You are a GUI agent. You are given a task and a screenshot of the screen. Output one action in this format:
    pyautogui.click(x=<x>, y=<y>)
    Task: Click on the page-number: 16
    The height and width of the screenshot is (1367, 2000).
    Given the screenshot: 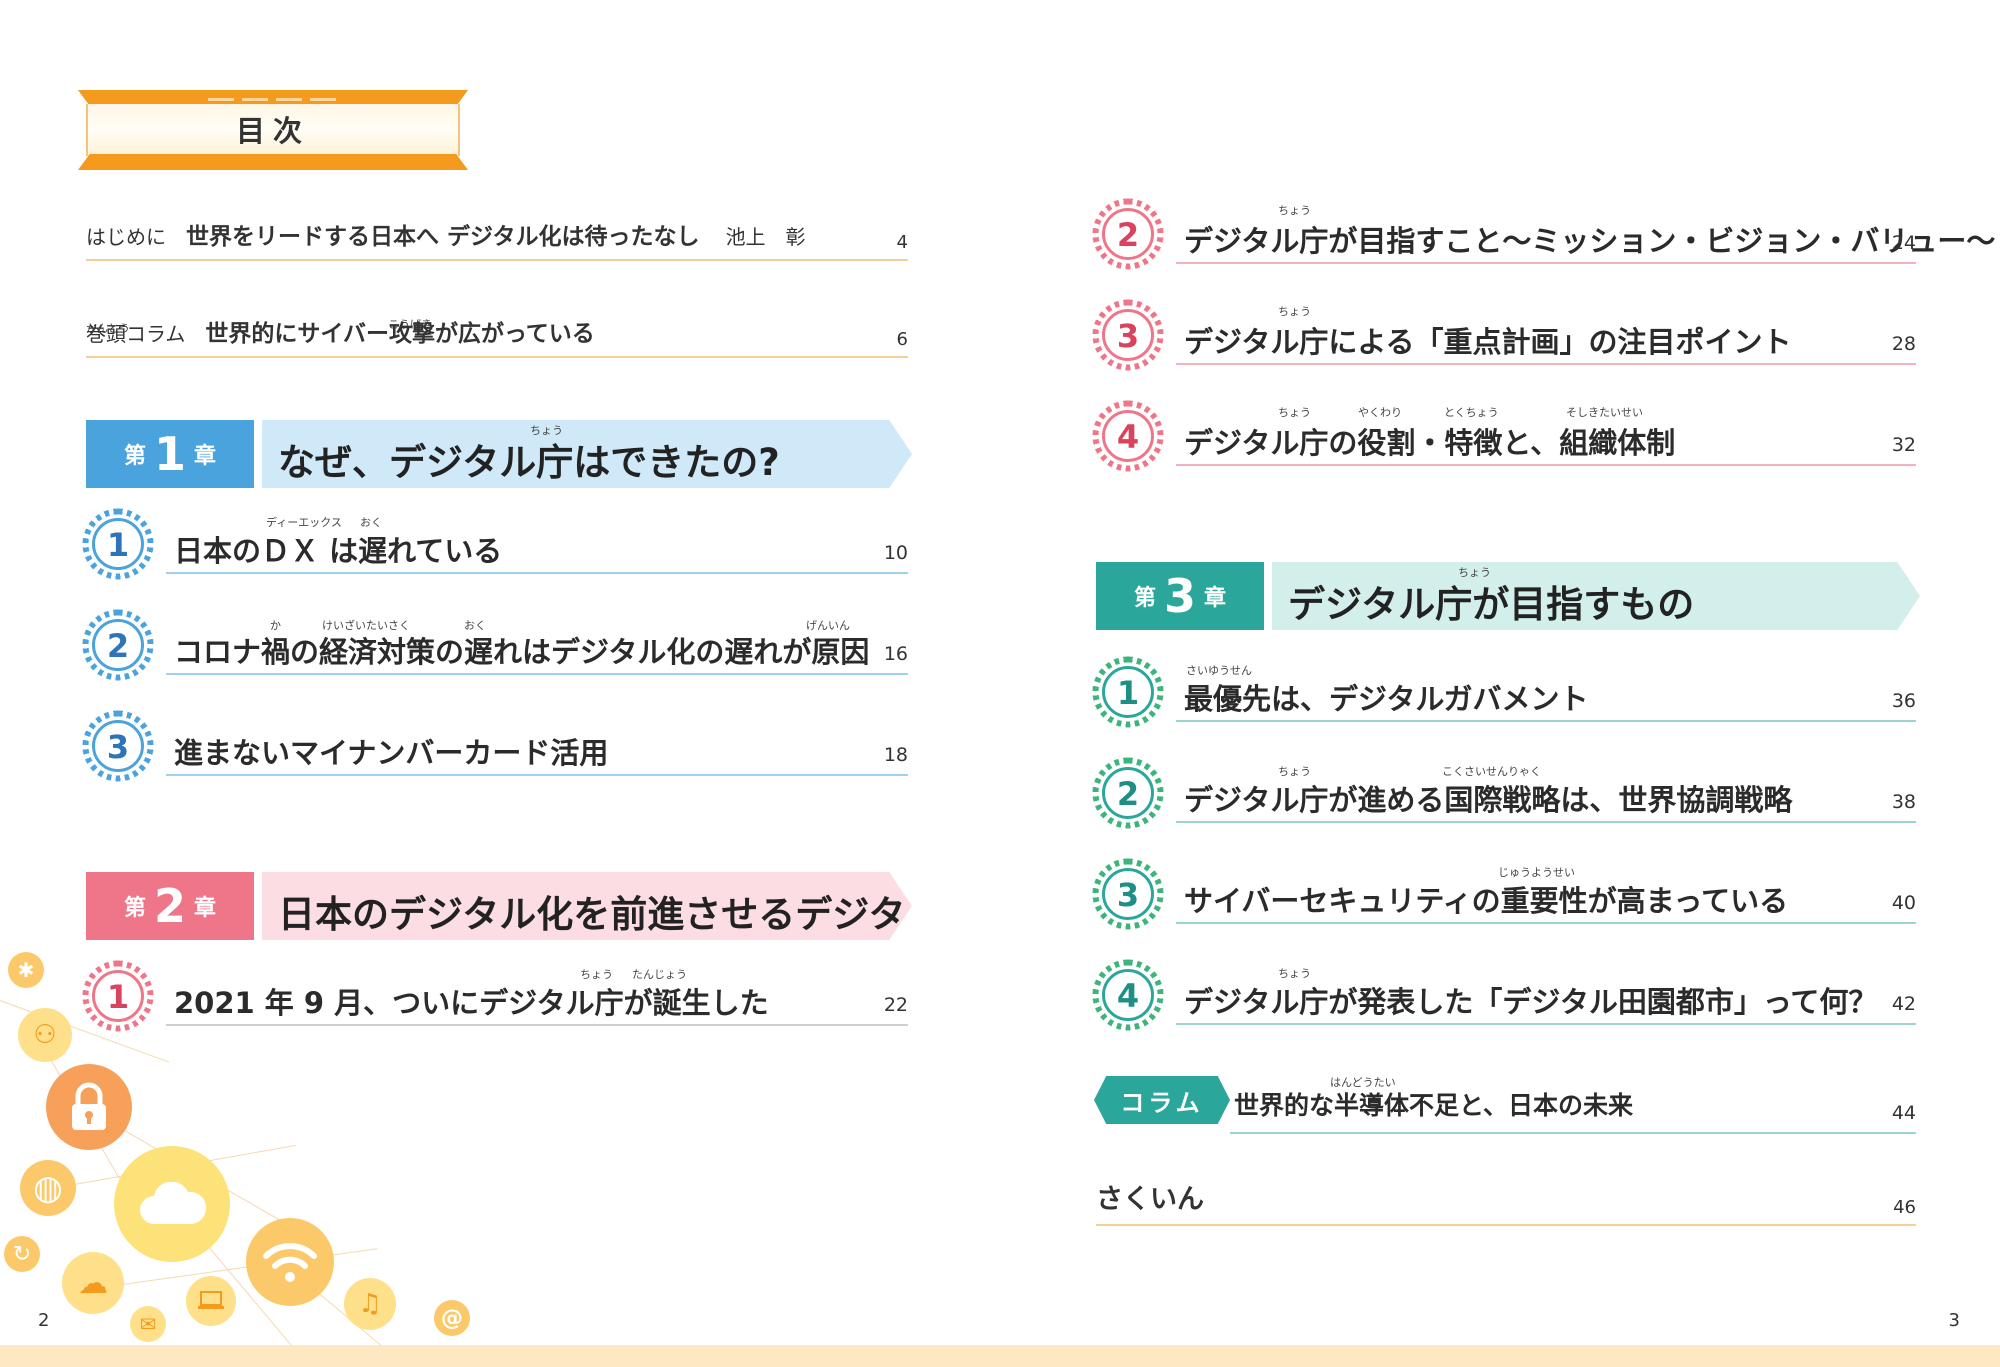 What is the action you would take?
    pyautogui.click(x=895, y=654)
    